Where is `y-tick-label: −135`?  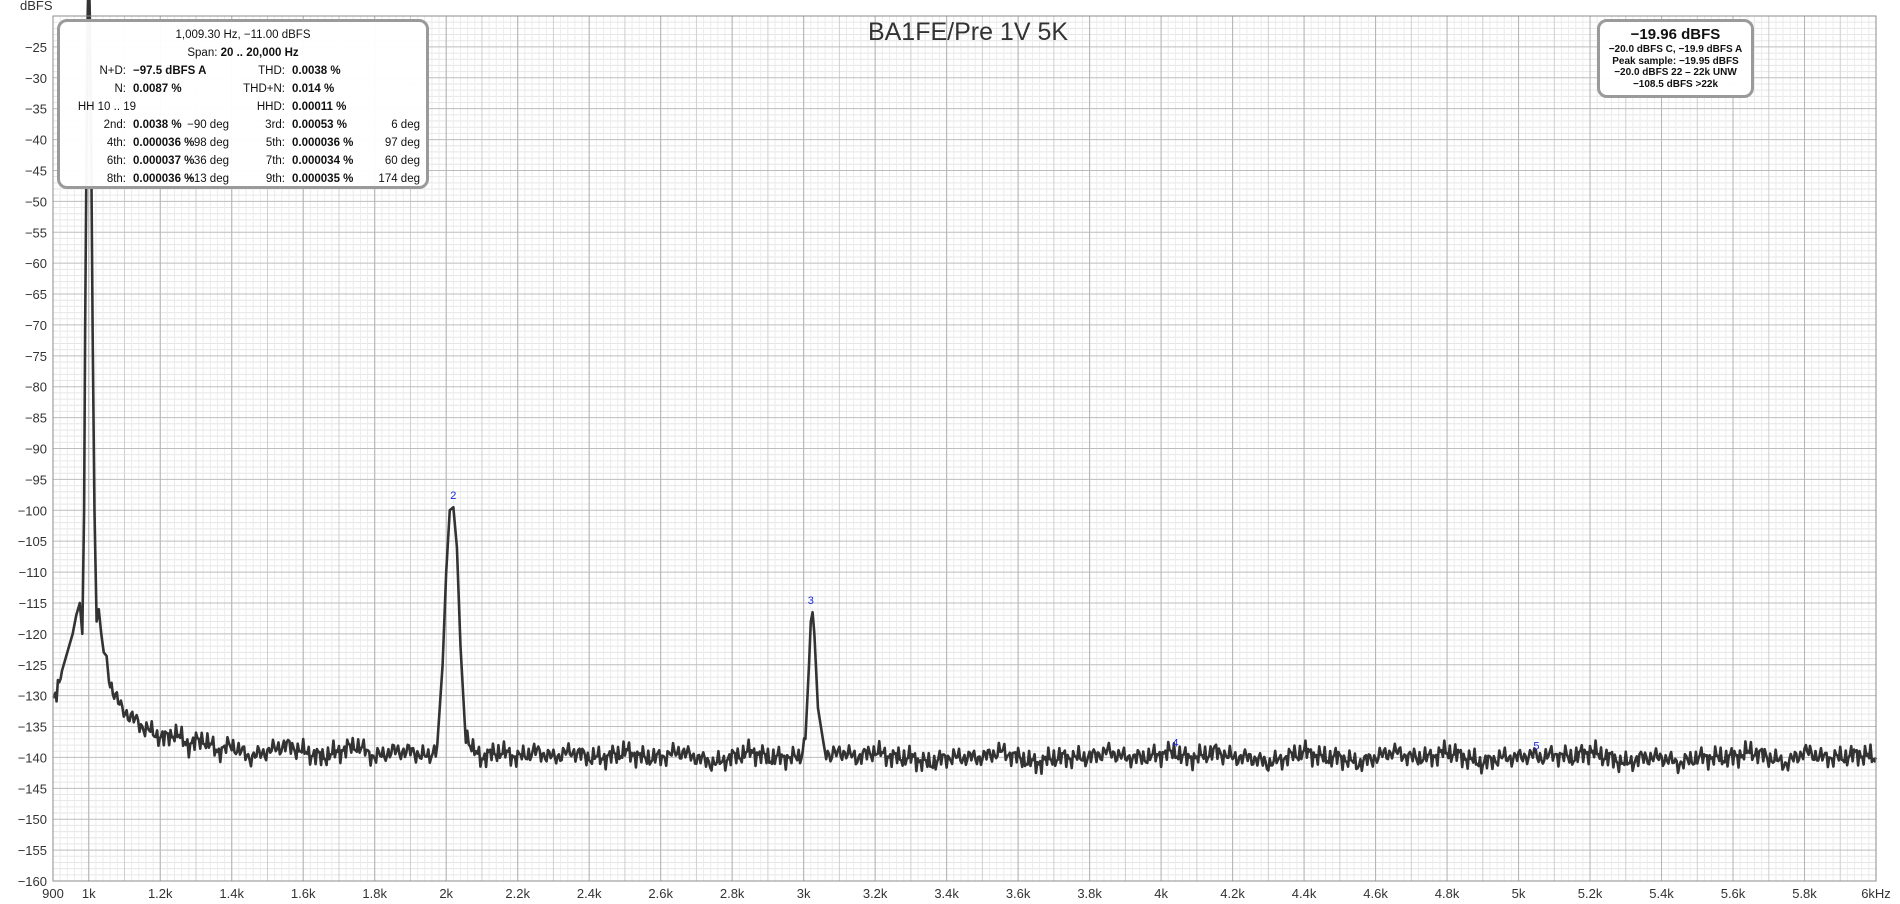
y-tick-label: −135 is located at coordinates (32, 727).